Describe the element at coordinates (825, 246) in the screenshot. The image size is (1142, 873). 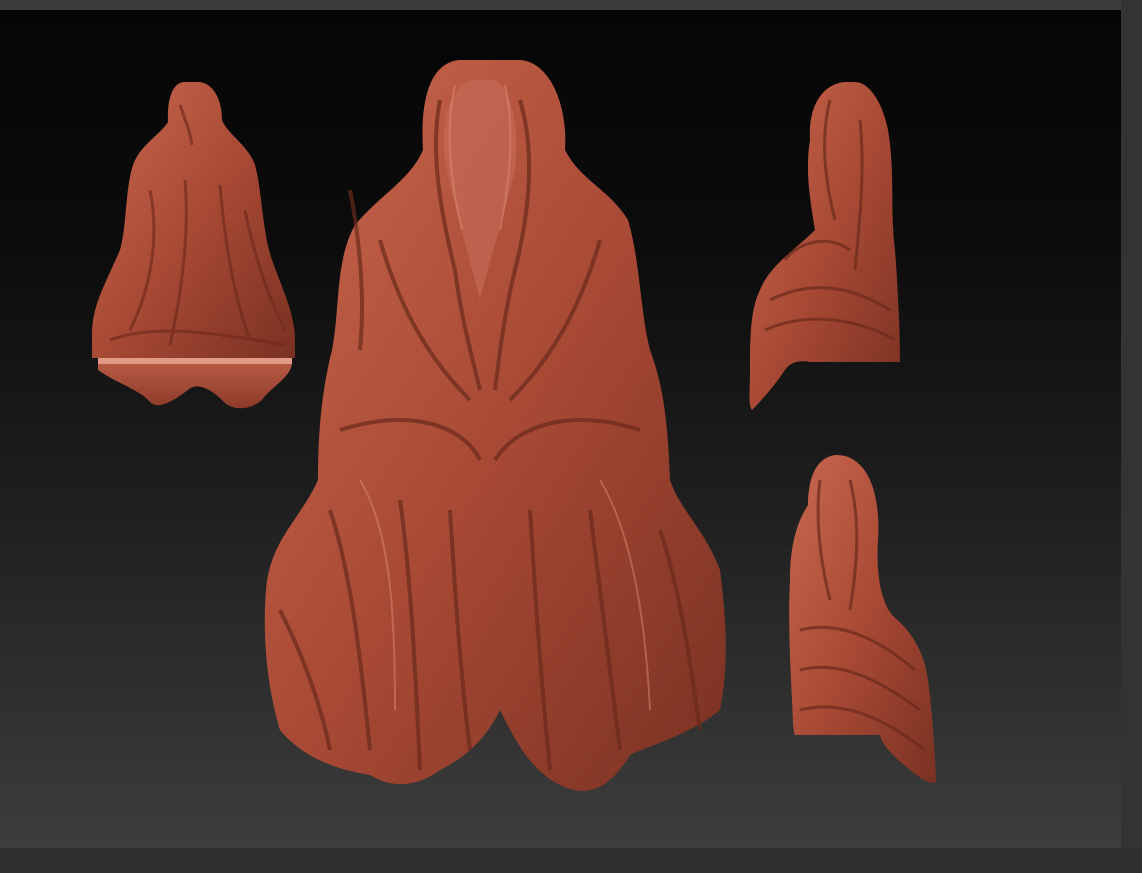
I see `model-side-view` at that location.